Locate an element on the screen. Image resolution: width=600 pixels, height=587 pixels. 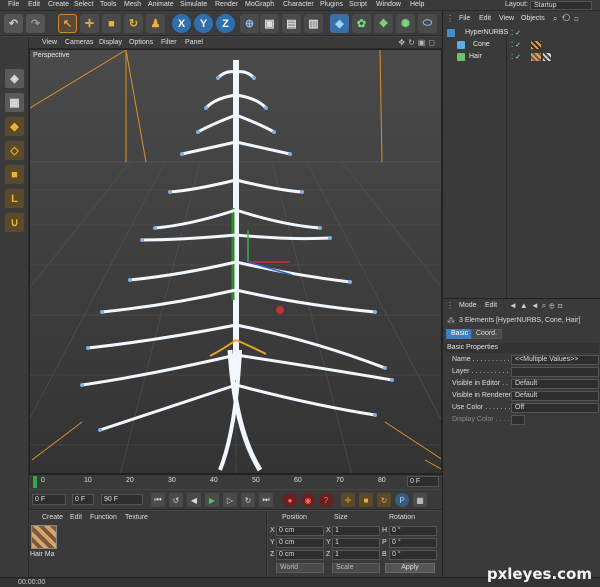
mat-menu-texture: Texture is located at coordinates (136, 517).